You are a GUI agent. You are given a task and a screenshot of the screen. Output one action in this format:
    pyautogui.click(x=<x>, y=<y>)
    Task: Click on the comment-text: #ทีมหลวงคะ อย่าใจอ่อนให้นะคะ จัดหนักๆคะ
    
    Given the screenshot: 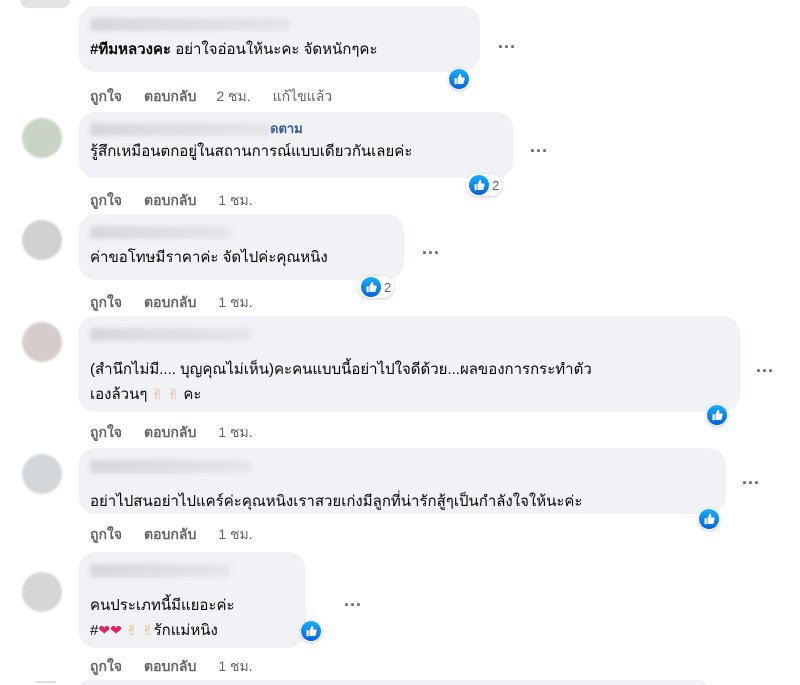 What is the action you would take?
    pyautogui.click(x=234, y=49)
    